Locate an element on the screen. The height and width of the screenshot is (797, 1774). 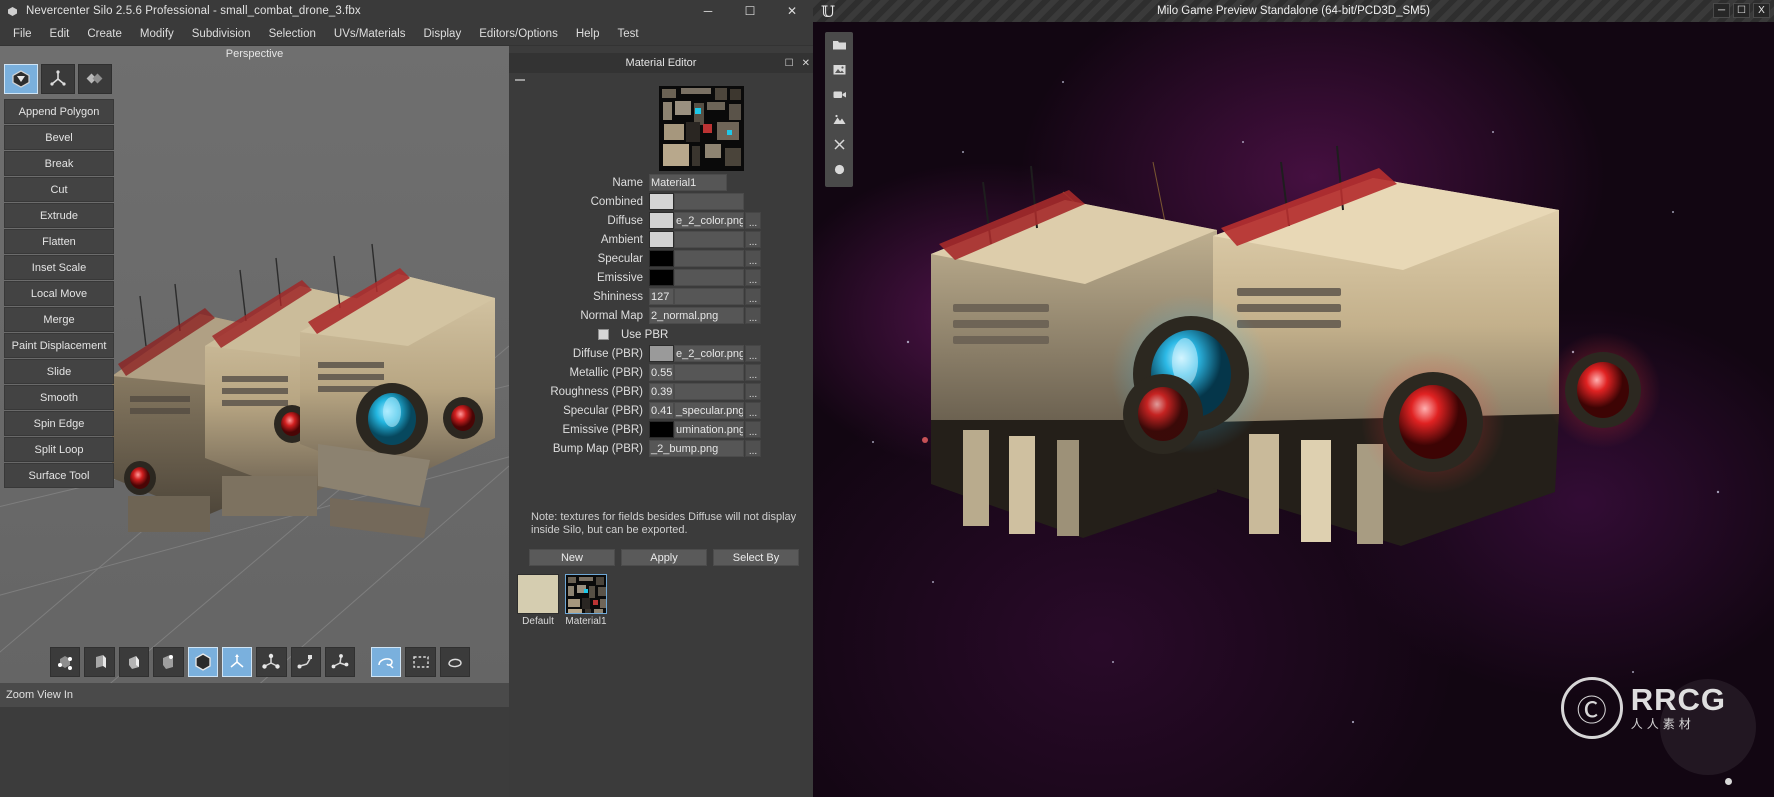
color-swatch-diffuse is located at coordinates (661, 220).